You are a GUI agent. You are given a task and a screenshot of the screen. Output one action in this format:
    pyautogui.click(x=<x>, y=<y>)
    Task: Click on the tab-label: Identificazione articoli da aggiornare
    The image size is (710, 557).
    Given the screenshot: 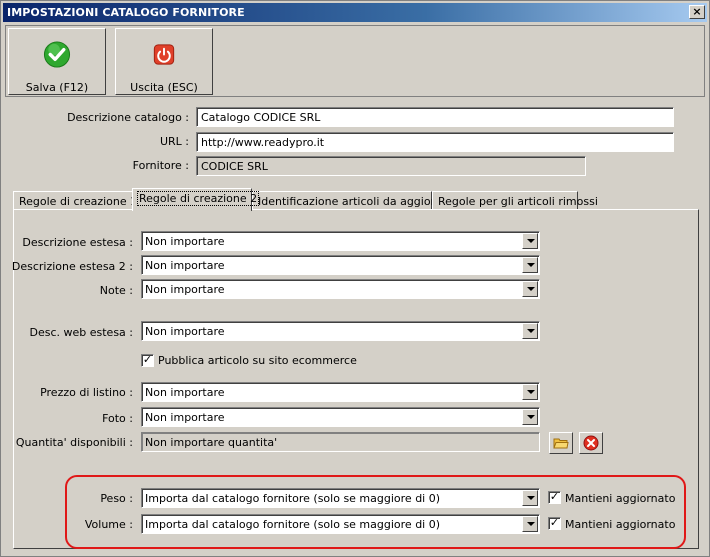 What is the action you would take?
    pyautogui.click(x=359, y=201)
    